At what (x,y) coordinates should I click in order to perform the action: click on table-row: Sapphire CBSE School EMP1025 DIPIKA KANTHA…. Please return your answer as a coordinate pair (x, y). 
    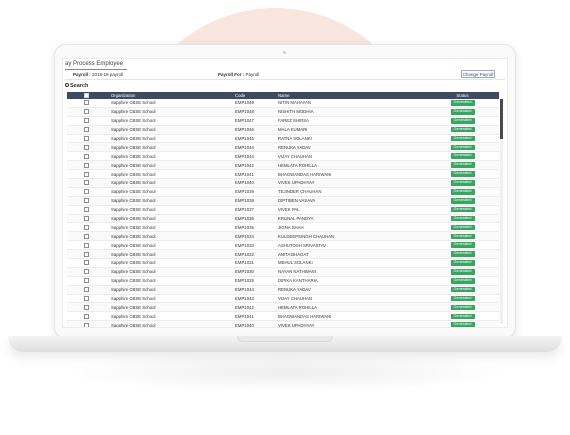
    Looking at the image, I should click on (283, 281).